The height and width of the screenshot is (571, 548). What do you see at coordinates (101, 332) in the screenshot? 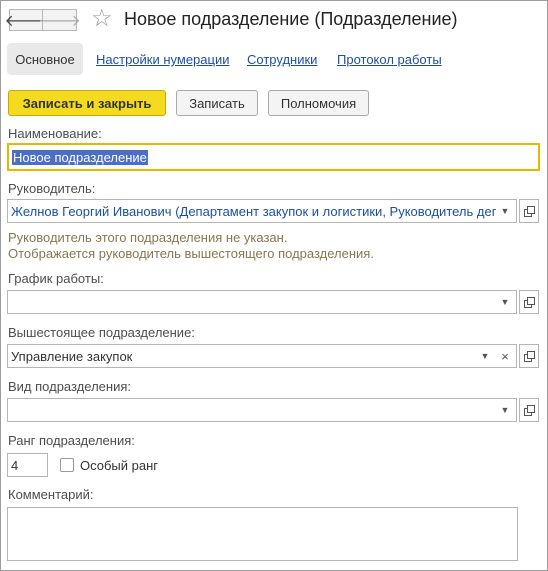
I see `parent-label: Вышестоящее подразделение:` at bounding box center [101, 332].